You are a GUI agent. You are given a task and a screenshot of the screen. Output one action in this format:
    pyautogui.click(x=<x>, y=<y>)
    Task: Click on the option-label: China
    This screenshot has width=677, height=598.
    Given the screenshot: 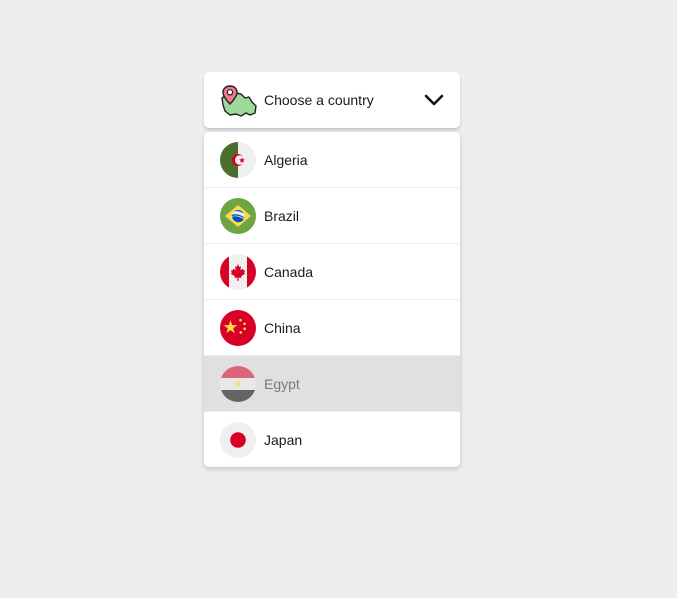 What is the action you would take?
    pyautogui.click(x=282, y=328)
    